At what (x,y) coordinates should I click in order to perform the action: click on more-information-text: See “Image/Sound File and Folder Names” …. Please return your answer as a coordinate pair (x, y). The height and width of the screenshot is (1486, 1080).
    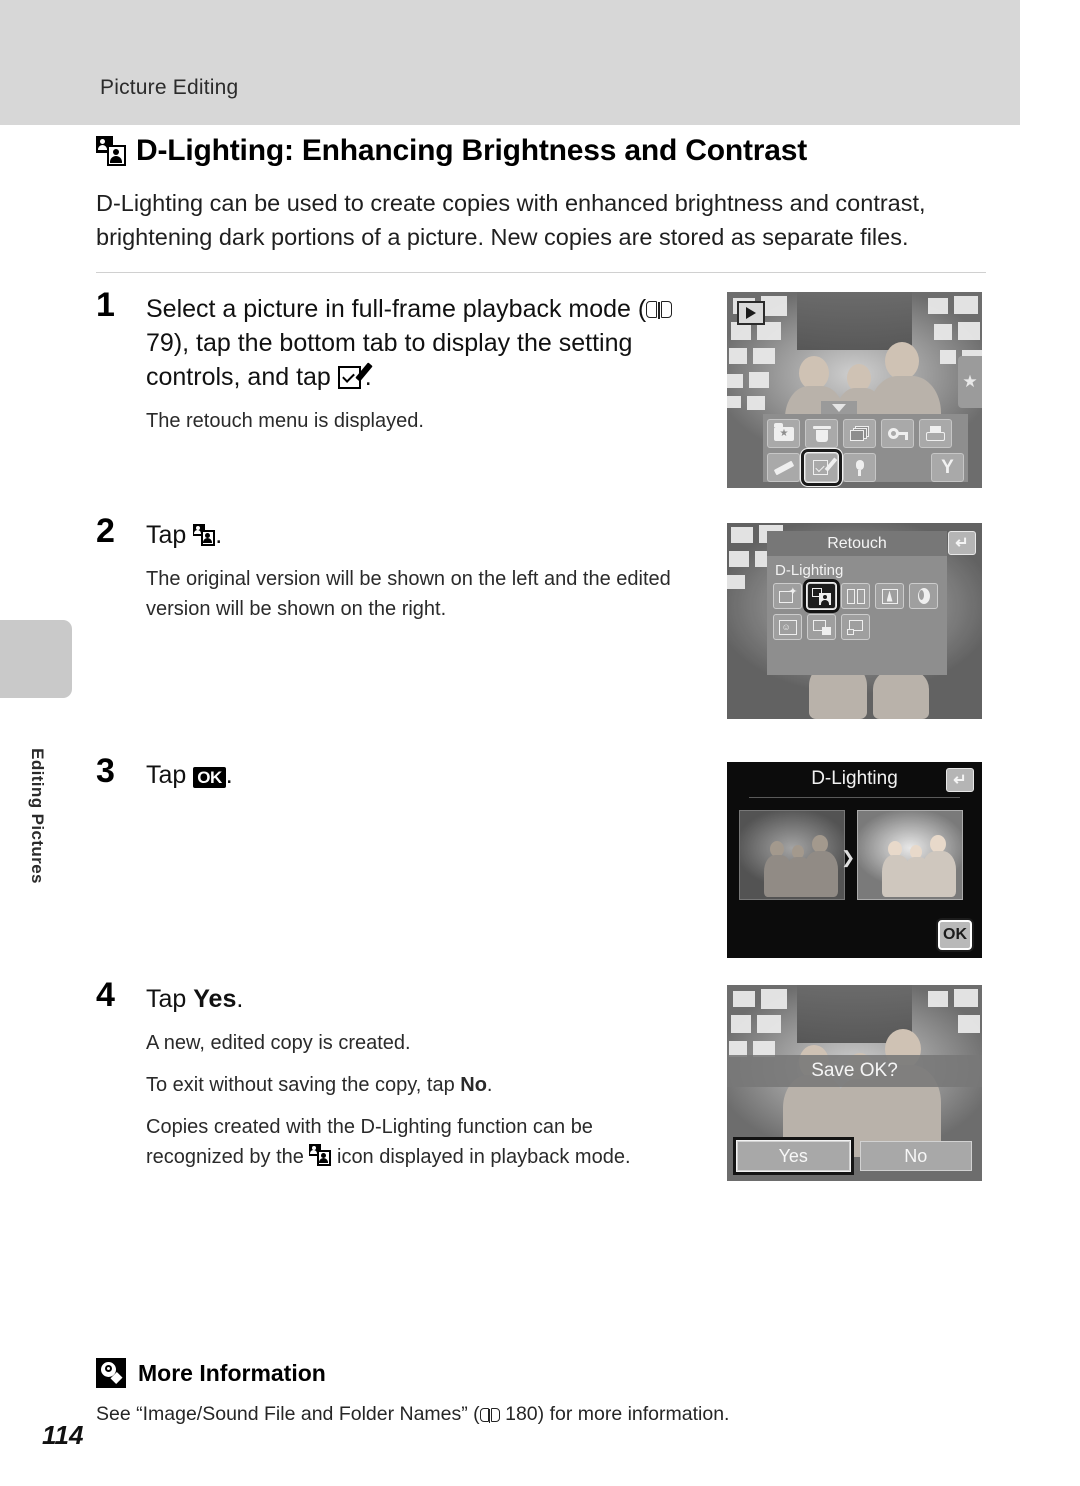
    Looking at the image, I should click on (536, 1414).